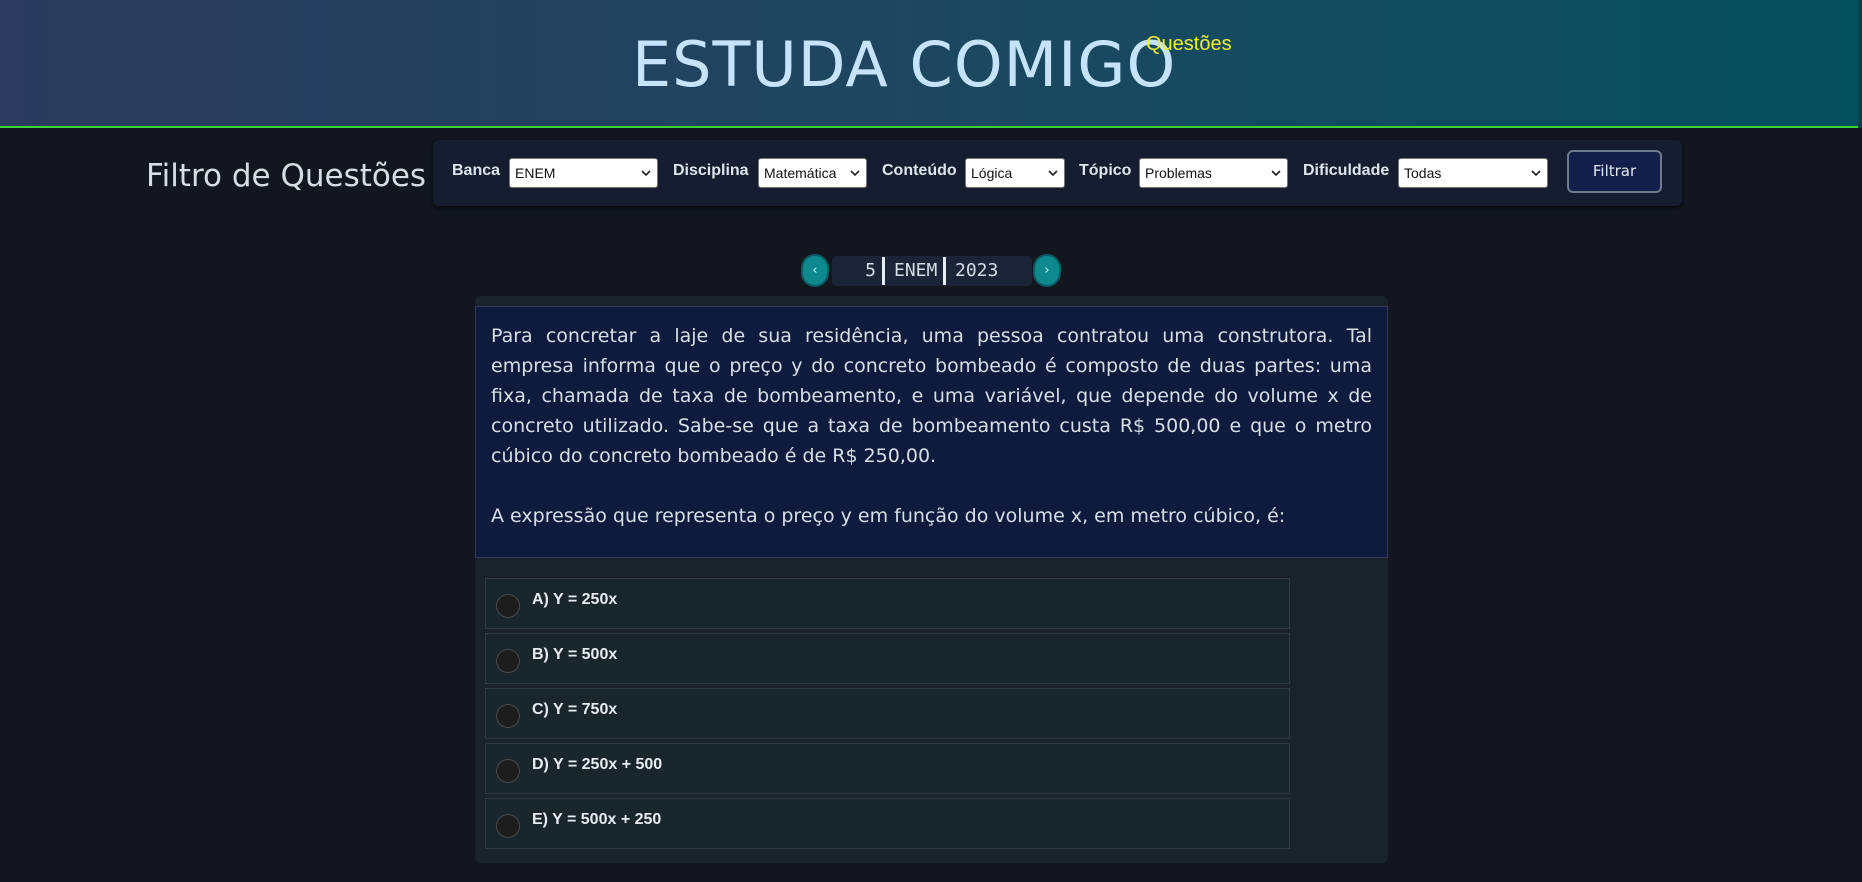 This screenshot has height=882, width=1862. I want to click on option-label: E) Y = 500x + 250, so click(597, 819).